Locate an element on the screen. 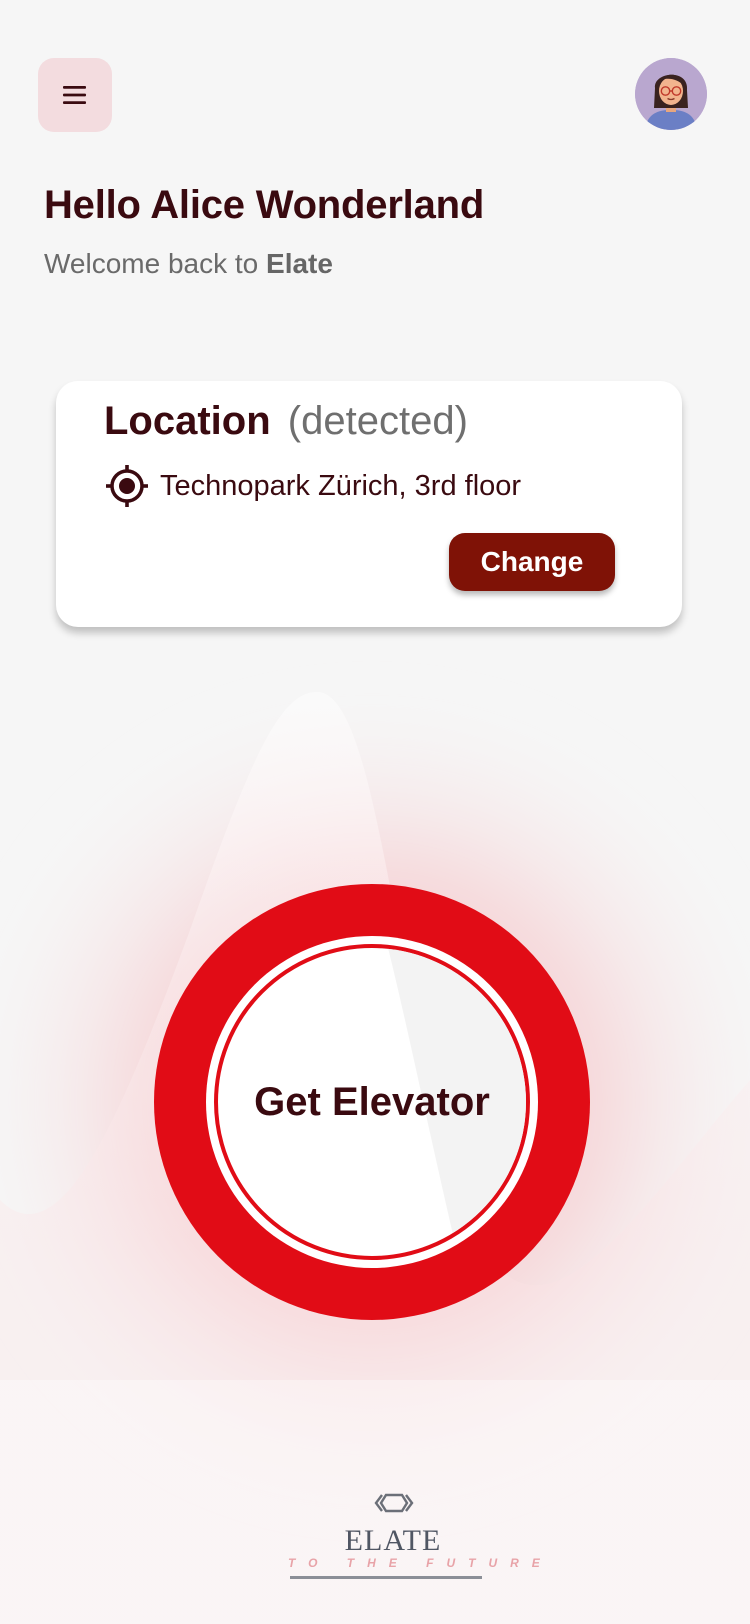 This screenshot has height=1624, width=750. location-heading: Location (detected) is located at coordinates (286, 421).